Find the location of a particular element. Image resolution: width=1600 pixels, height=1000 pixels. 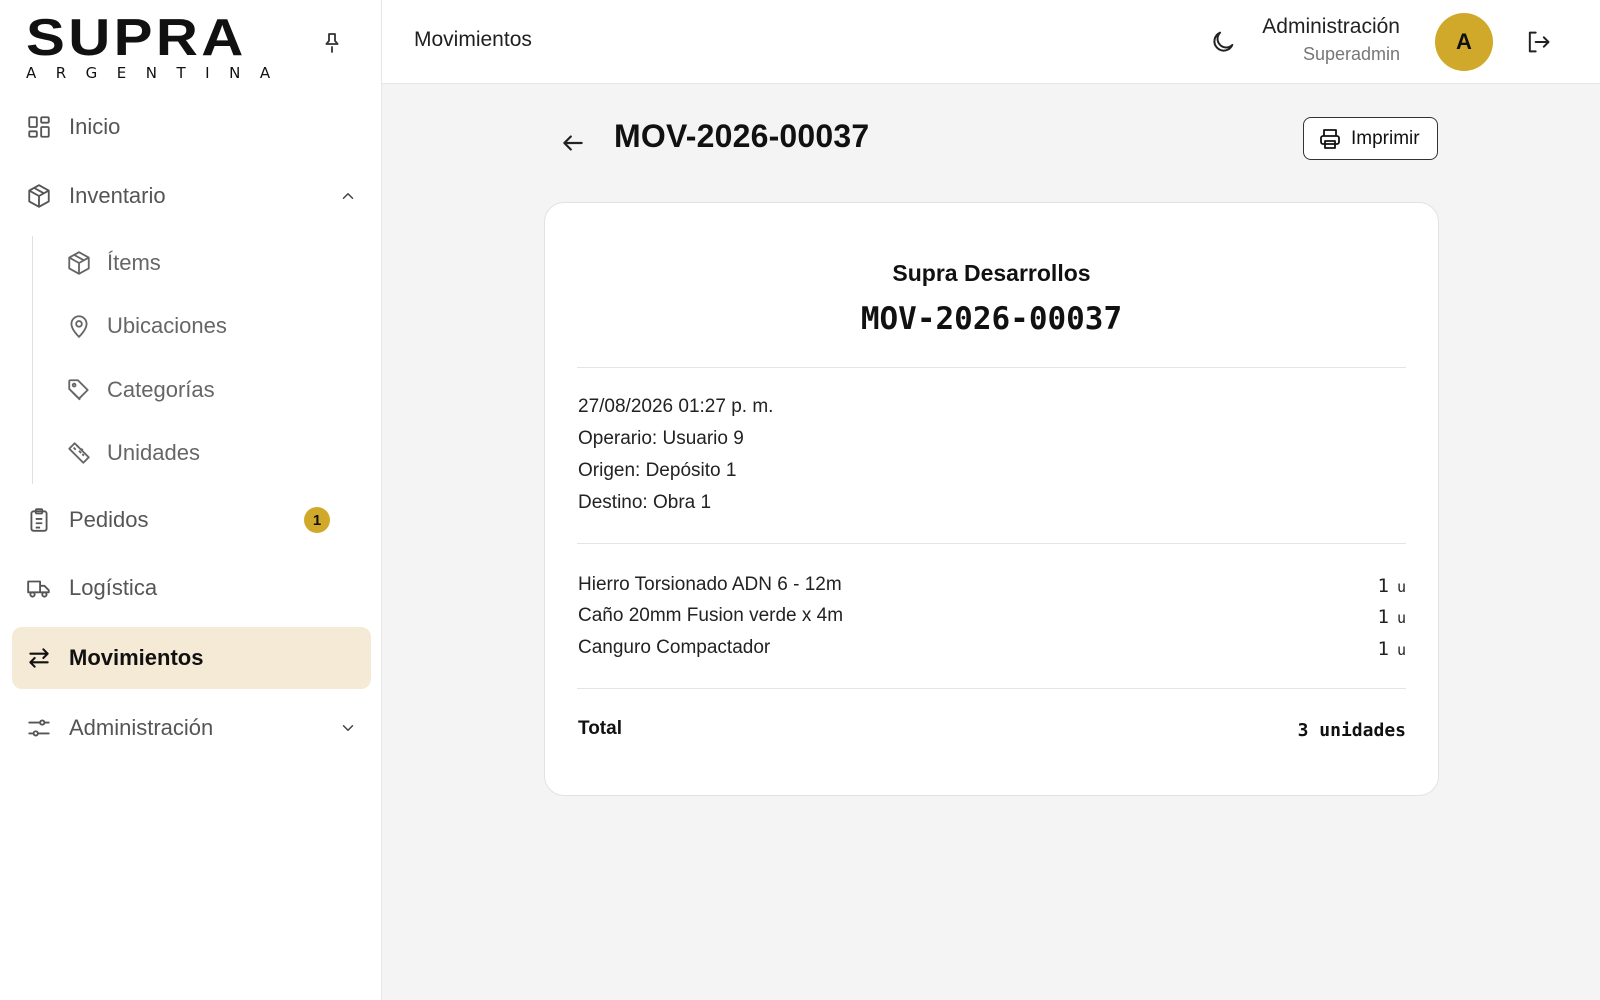

page-section-title: Movimientos is located at coordinates (473, 39).